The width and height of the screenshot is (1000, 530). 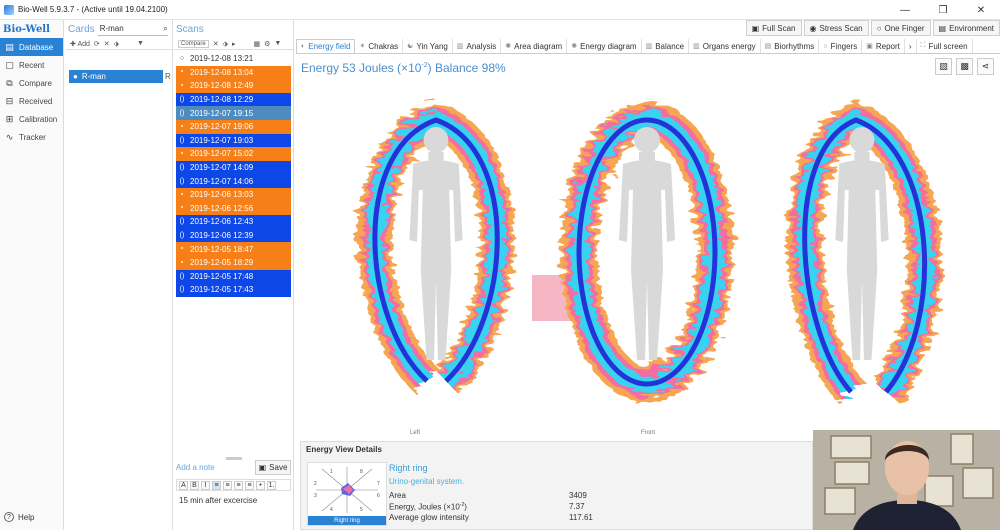 I want to click on nav-item-recent: ▢ Recent, so click(x=31, y=65).